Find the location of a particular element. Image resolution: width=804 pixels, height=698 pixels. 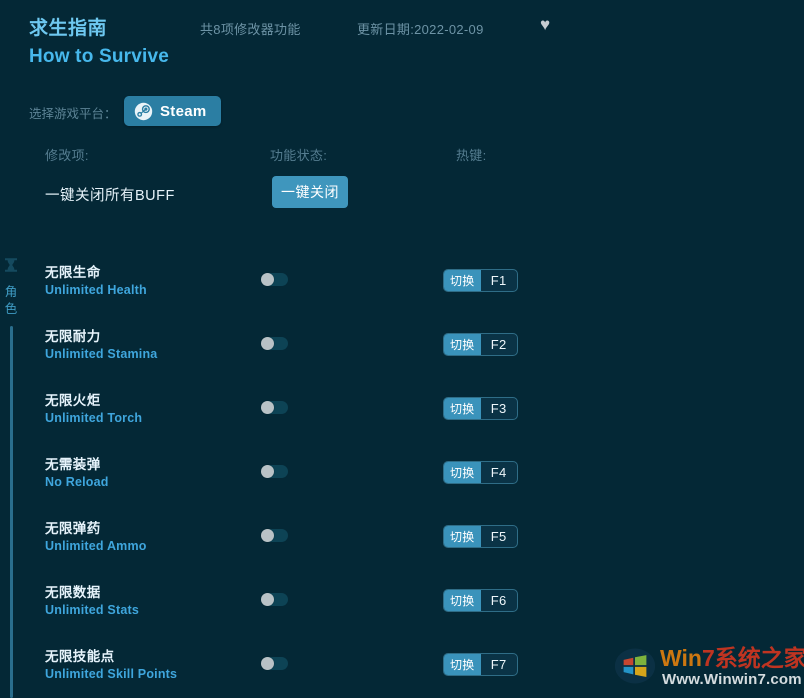

column-header-option: 修改项: is located at coordinates (67, 155).